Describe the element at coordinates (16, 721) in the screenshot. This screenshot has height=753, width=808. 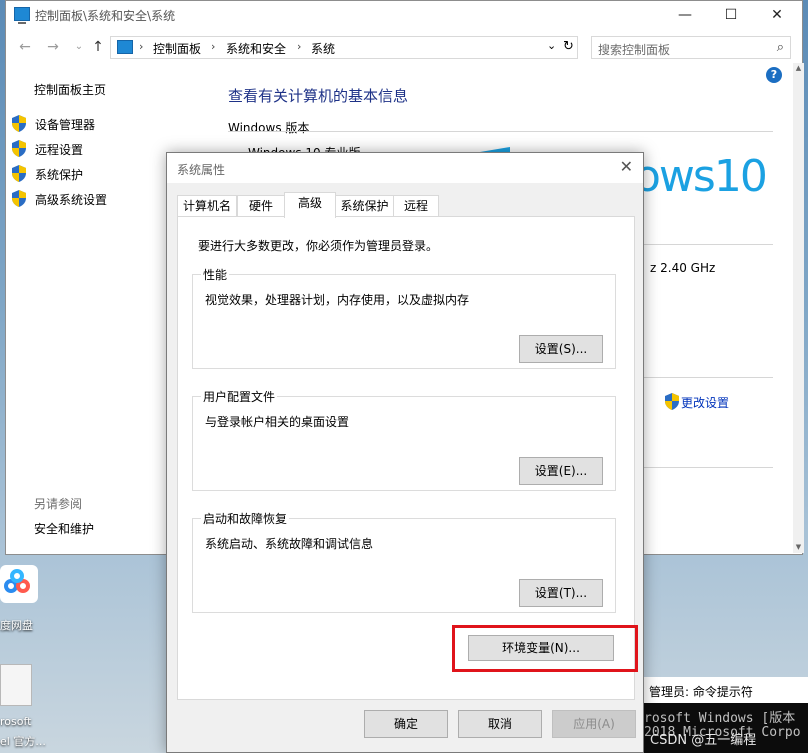
I see `desktop-icon-label: rosoft` at that location.